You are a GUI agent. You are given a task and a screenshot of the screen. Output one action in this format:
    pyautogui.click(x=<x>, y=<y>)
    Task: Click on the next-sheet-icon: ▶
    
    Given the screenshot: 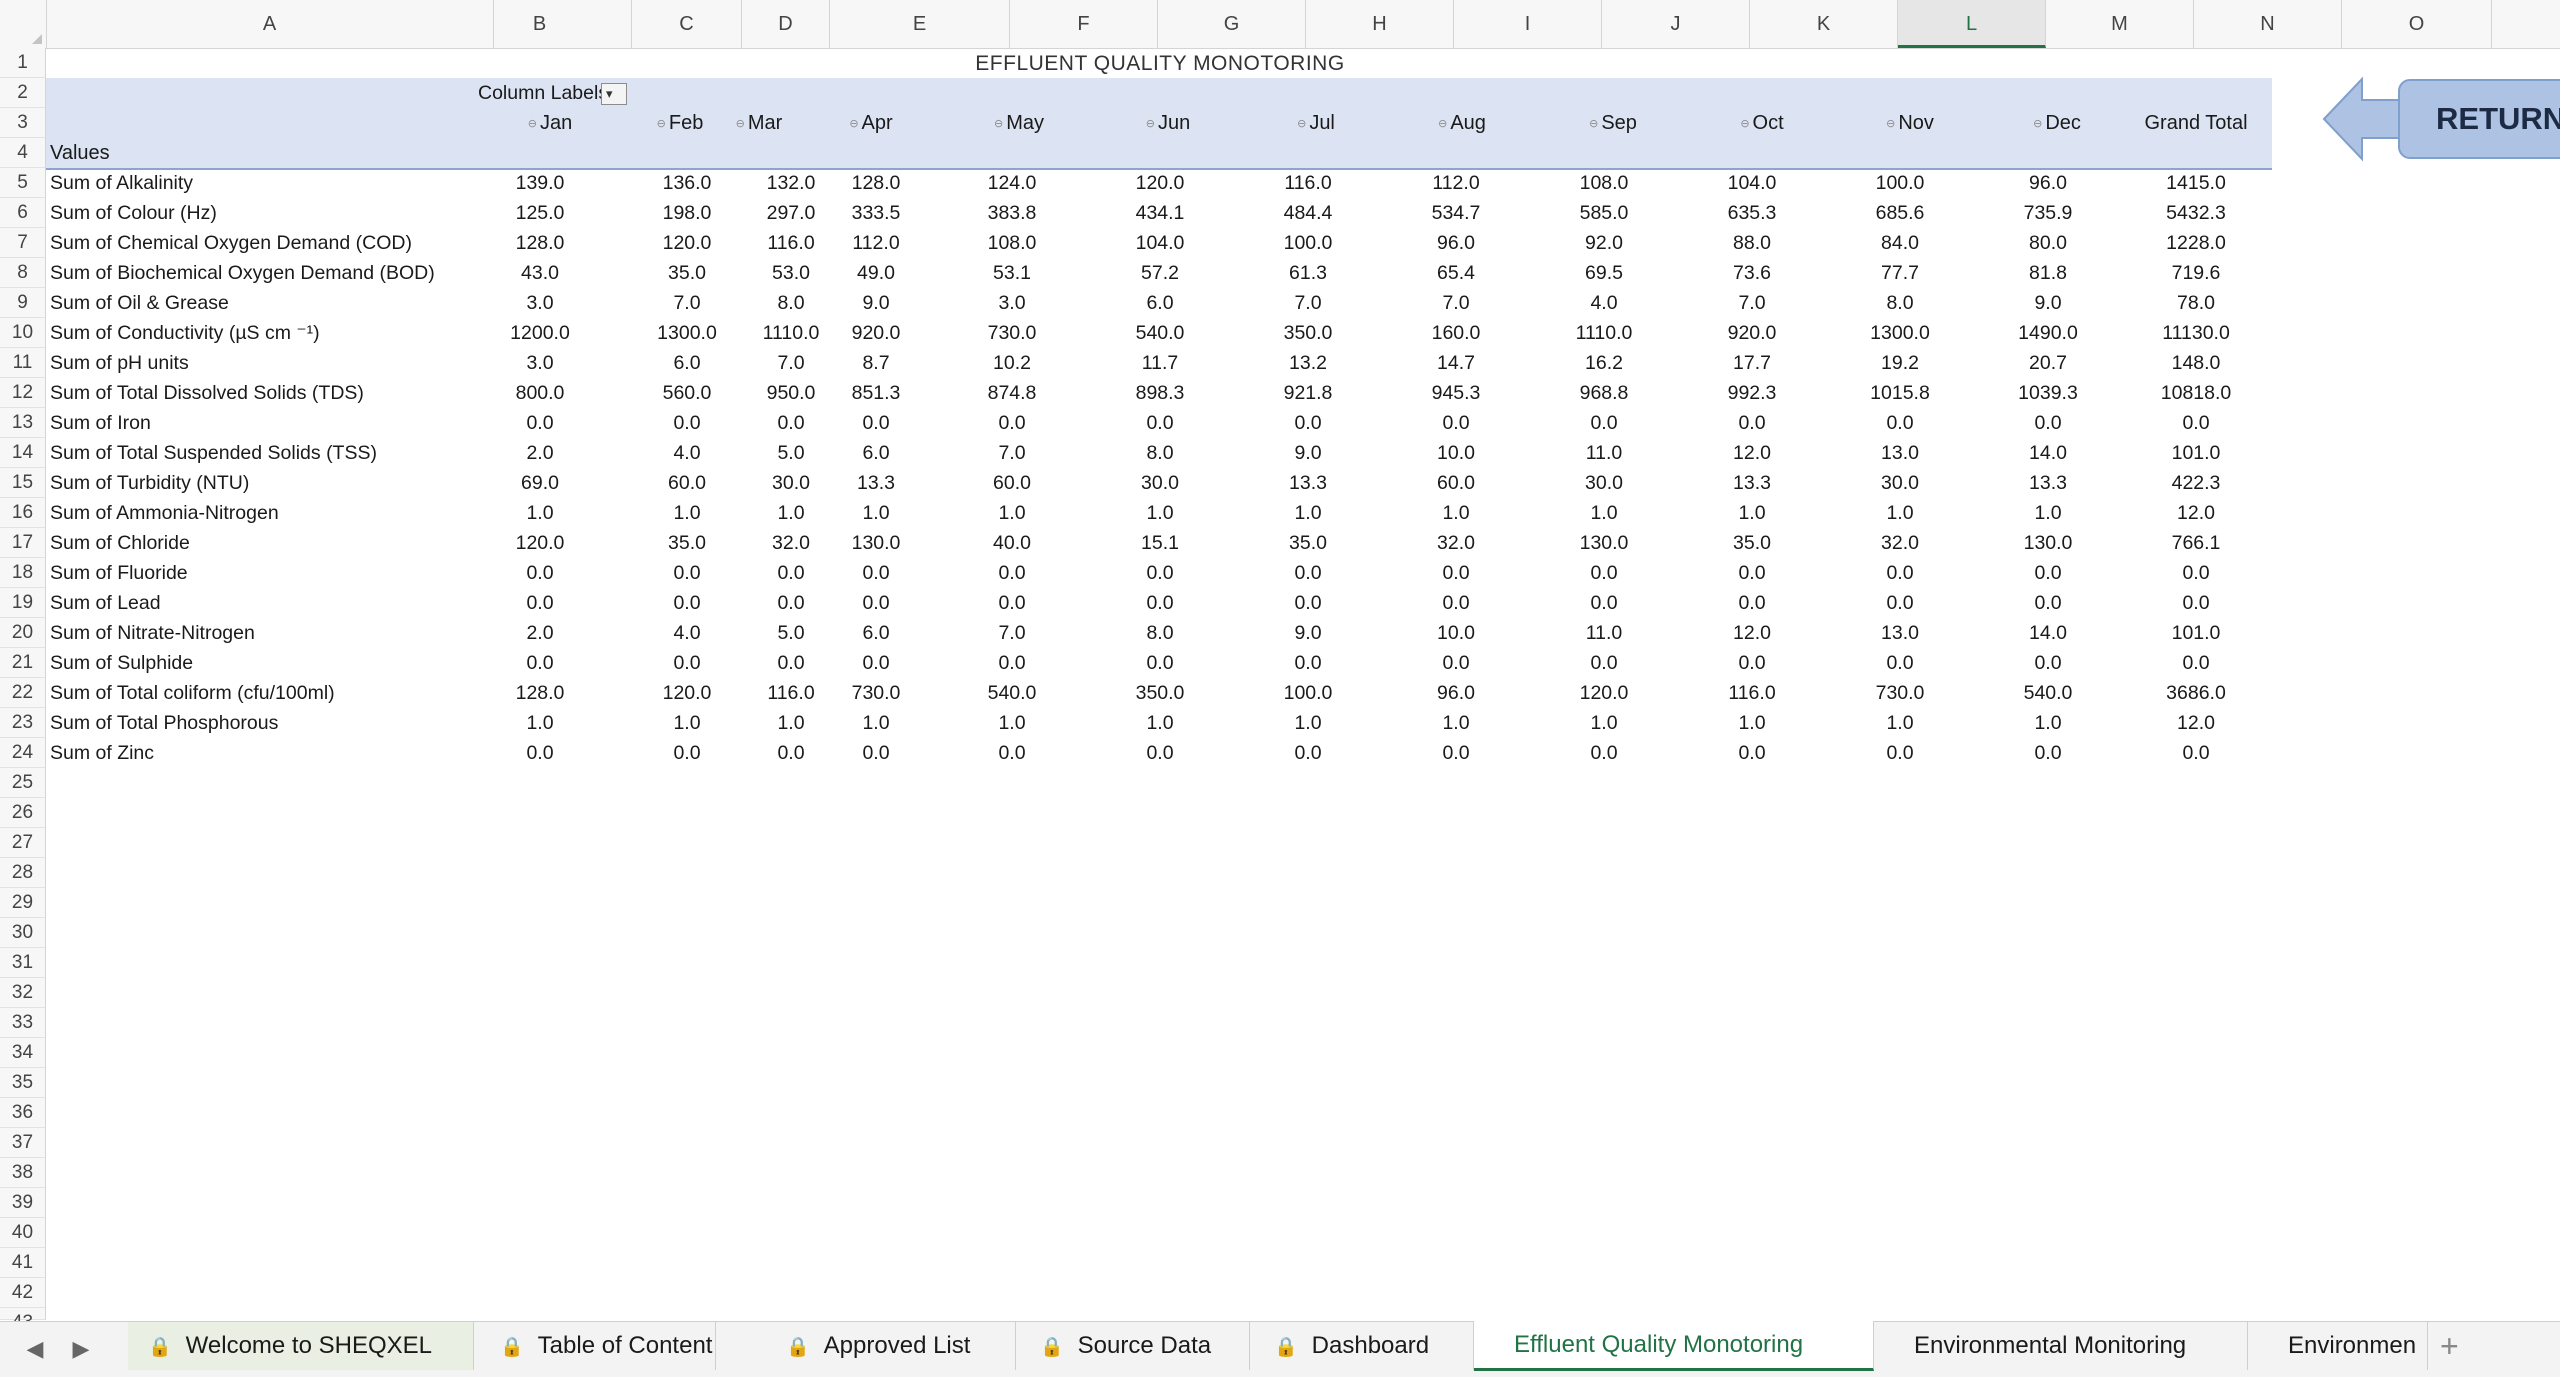 What is the action you would take?
    pyautogui.click(x=81, y=1349)
    